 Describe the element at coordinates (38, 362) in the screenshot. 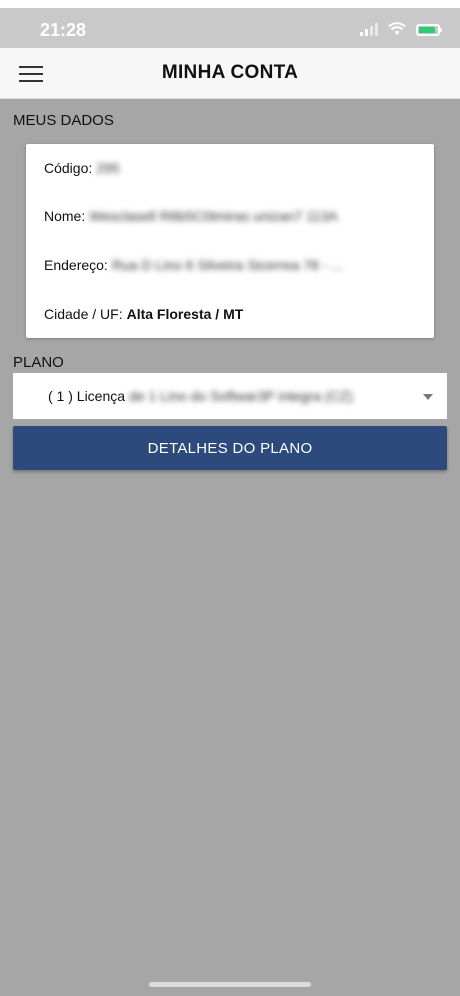

I see `plano-label: PLANO` at that location.